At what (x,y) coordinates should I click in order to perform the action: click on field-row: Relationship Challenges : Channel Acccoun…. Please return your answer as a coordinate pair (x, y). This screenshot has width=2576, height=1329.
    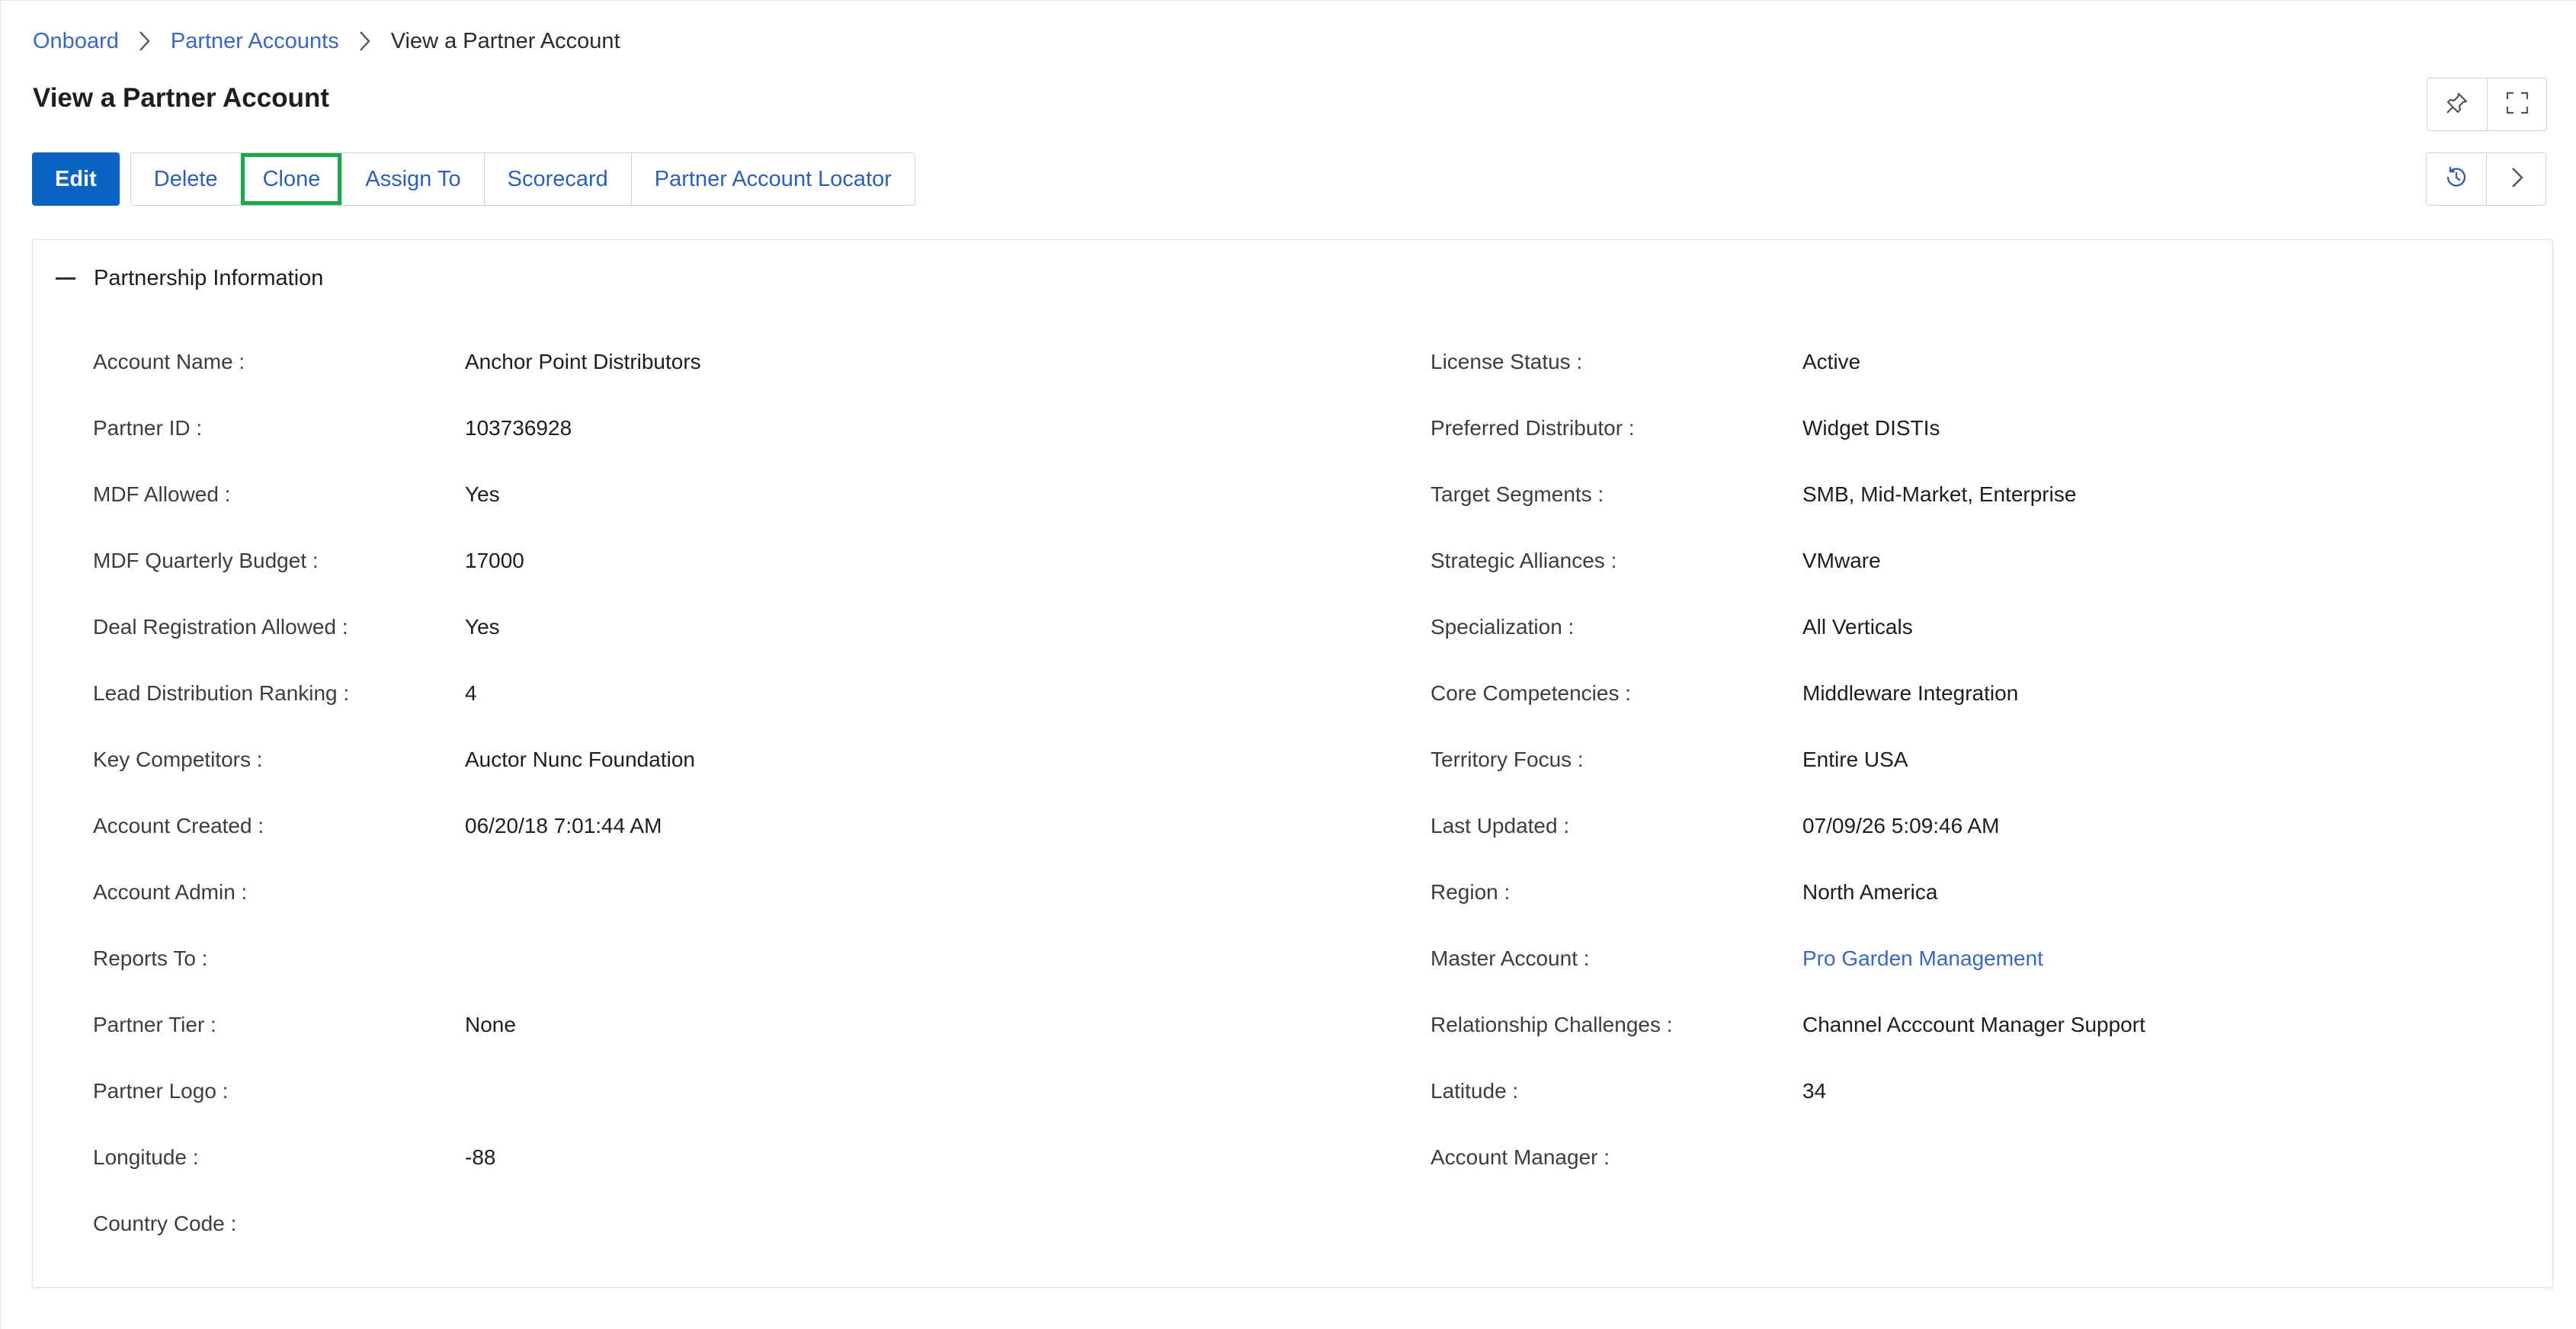
    Looking at the image, I should click on (1292, 1025).